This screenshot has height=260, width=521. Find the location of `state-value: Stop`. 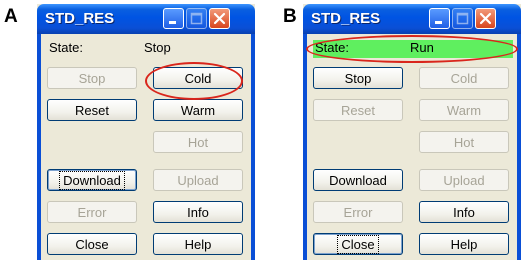

state-value: Stop is located at coordinates (157, 47).